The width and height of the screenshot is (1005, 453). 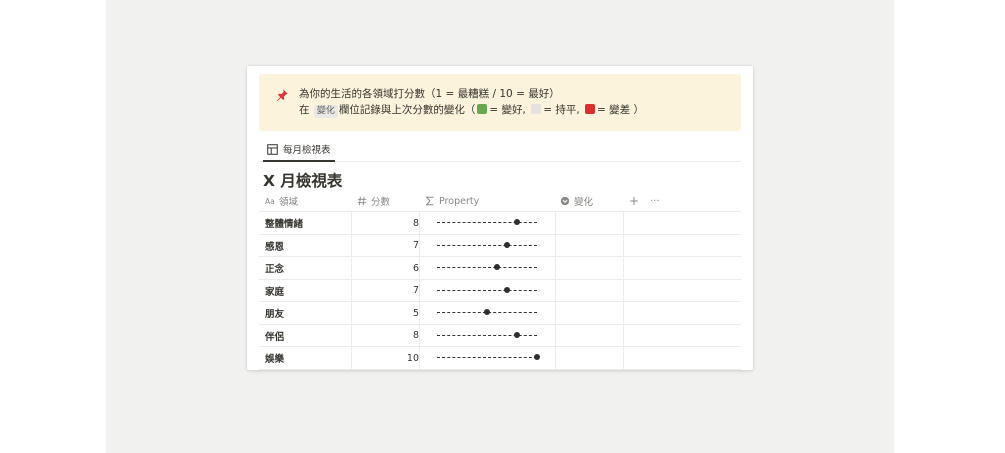 What do you see at coordinates (429, 94) in the screenshot?
I see `callout-line-1: 為你的生活的各領域打分數（1 = 最糟糕 / 10 = 最好）` at bounding box center [429, 94].